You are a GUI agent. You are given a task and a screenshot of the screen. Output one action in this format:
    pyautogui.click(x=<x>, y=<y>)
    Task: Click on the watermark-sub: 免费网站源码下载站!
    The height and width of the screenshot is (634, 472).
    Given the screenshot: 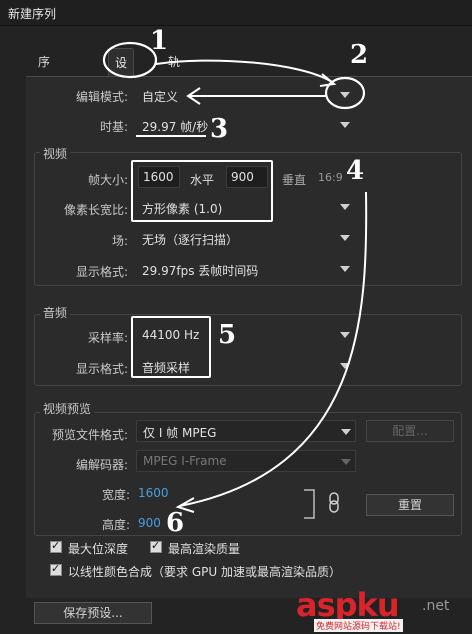 What is the action you would take?
    pyautogui.click(x=358, y=625)
    